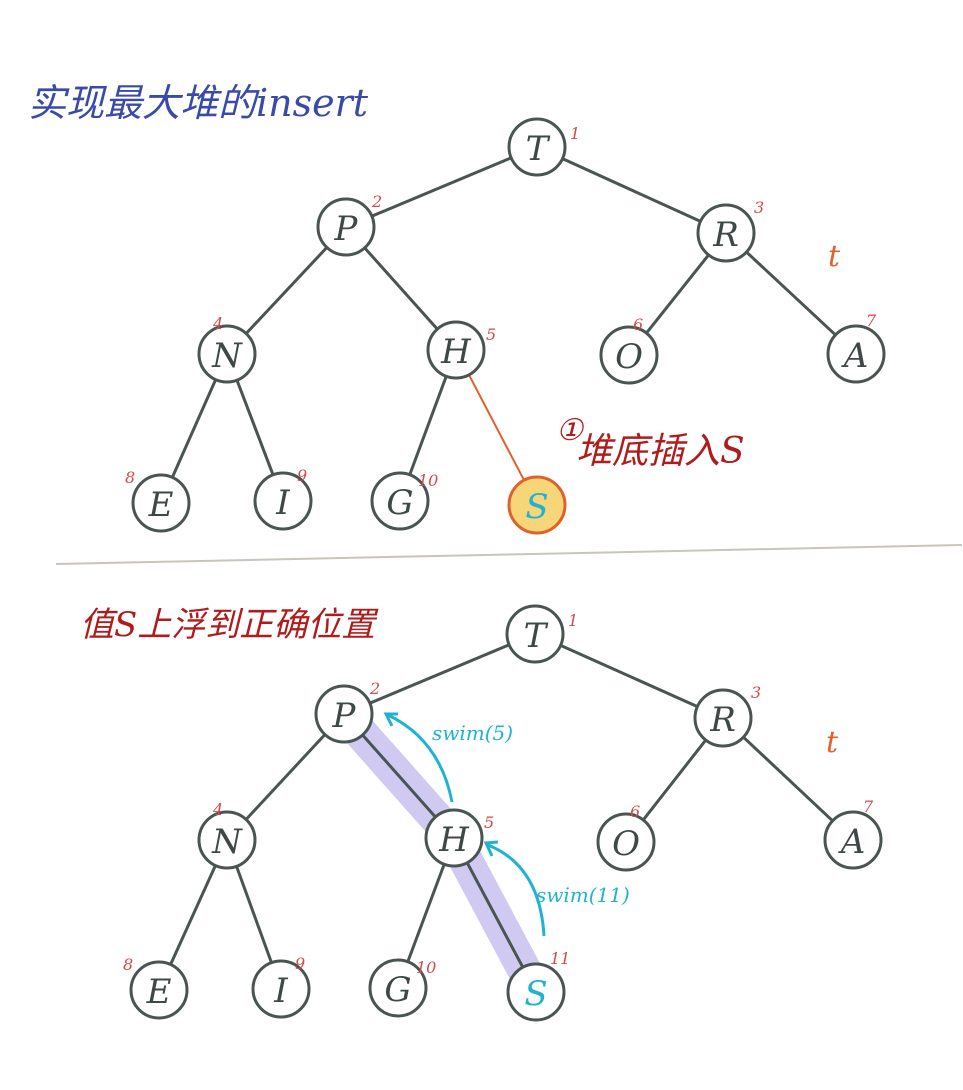 This screenshot has width=963, height=1090. Describe the element at coordinates (496, 427) in the screenshot. I see `new-edge` at that location.